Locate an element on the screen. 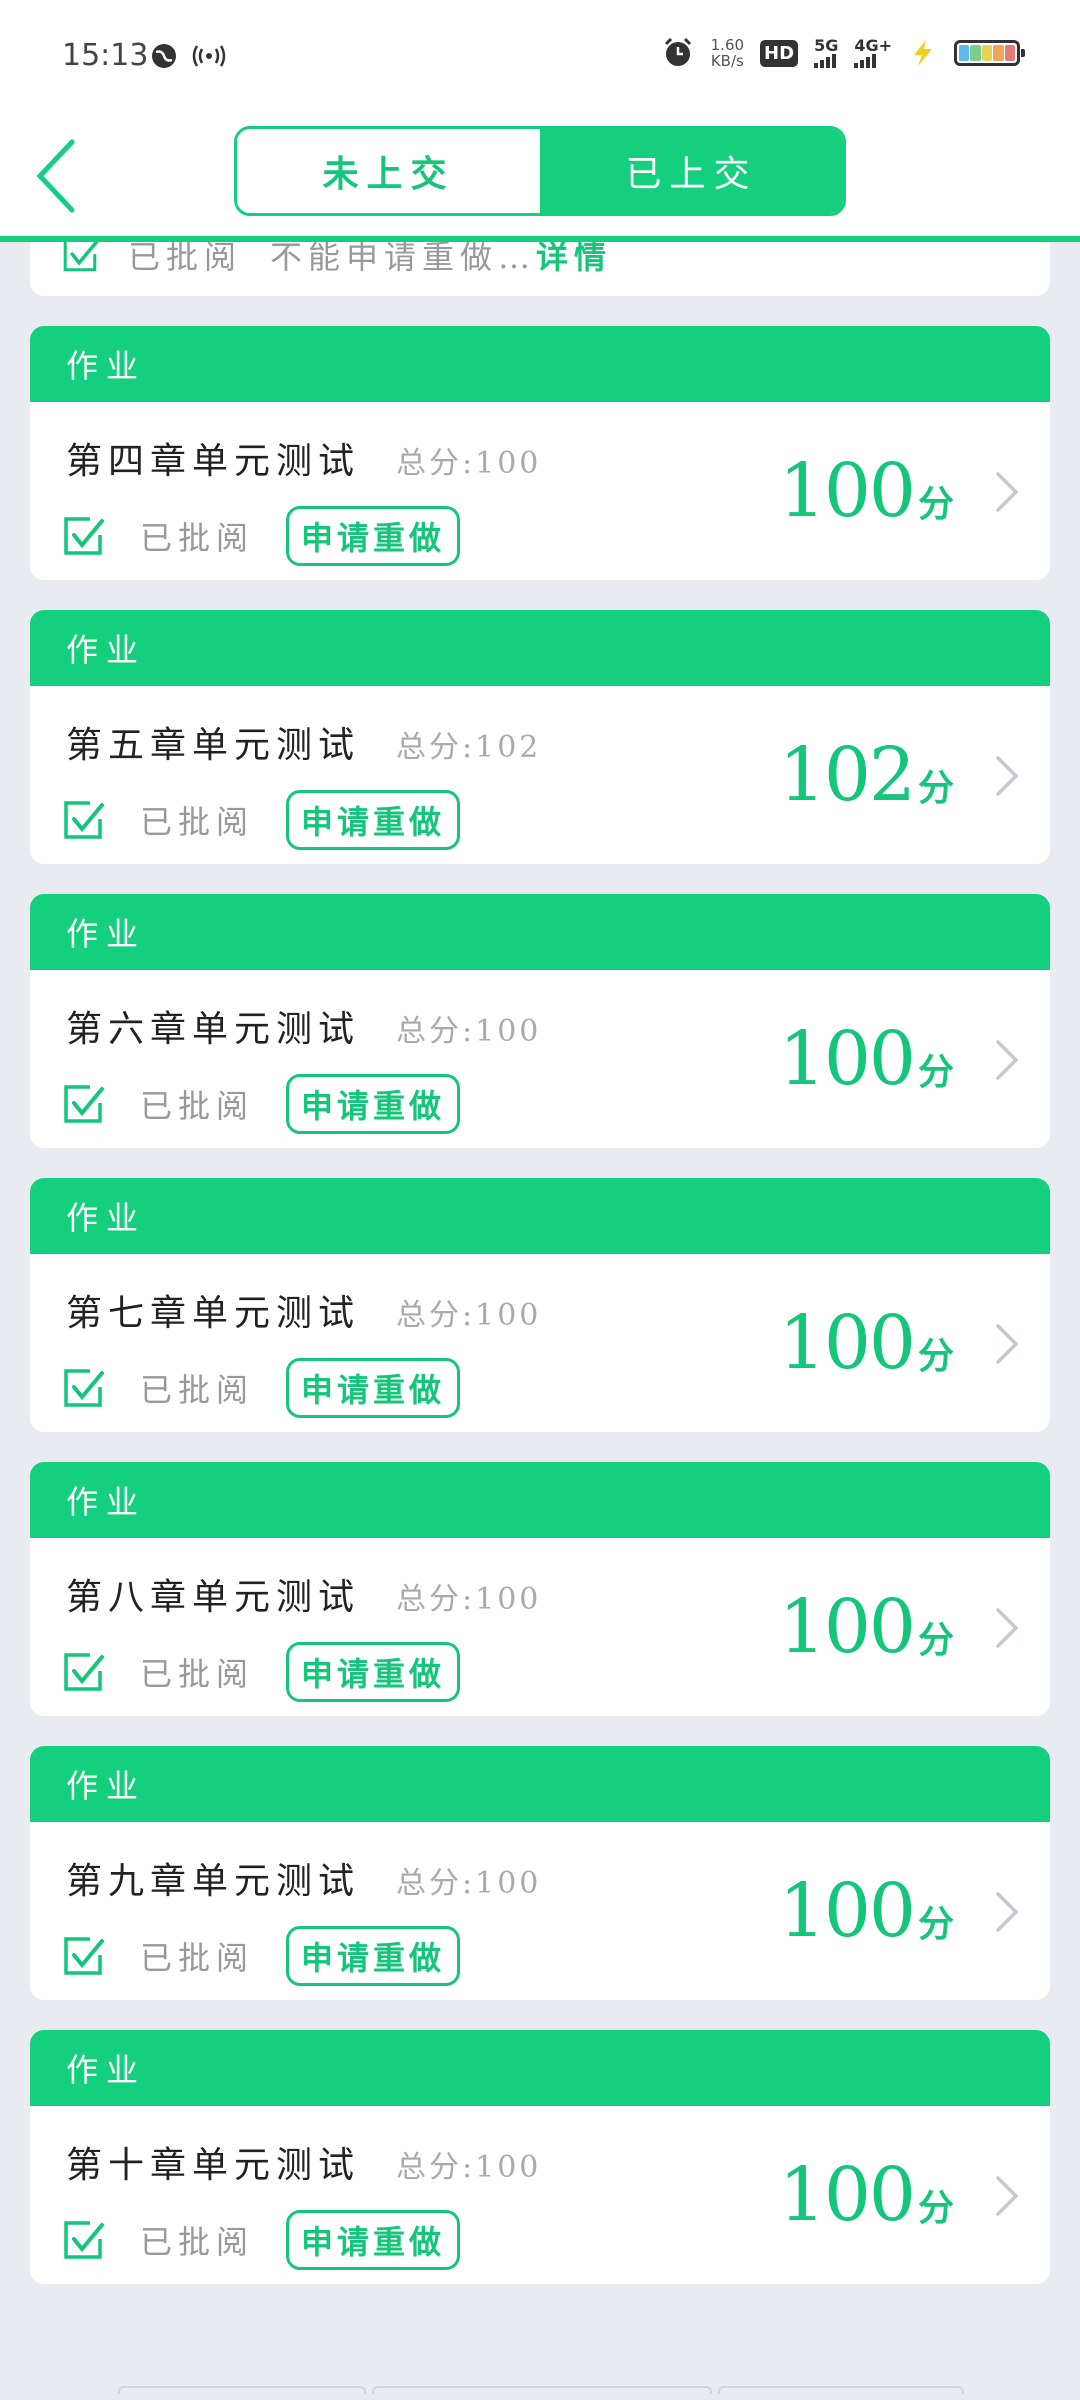 This screenshot has width=1080, height=2400. homework-card: 作业 第六章单元测试 总分:100 已批阅 申请重做 100 分 is located at coordinates (540, 1021).